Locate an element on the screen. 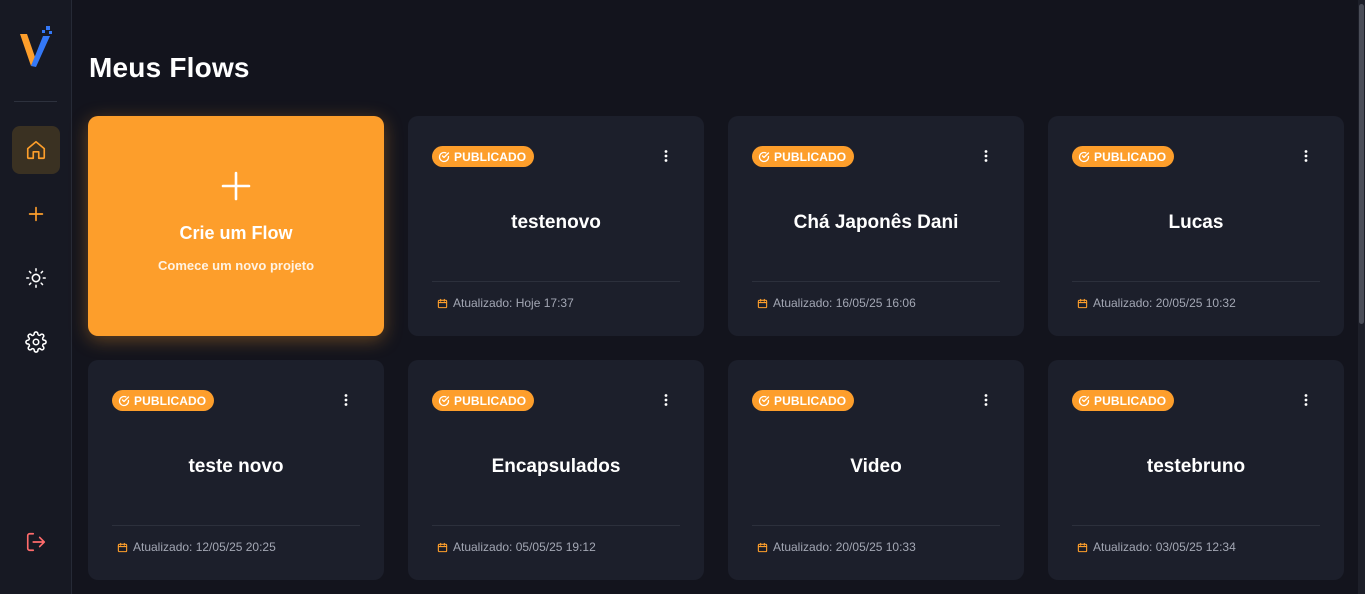  logout-icon is located at coordinates (36, 542).